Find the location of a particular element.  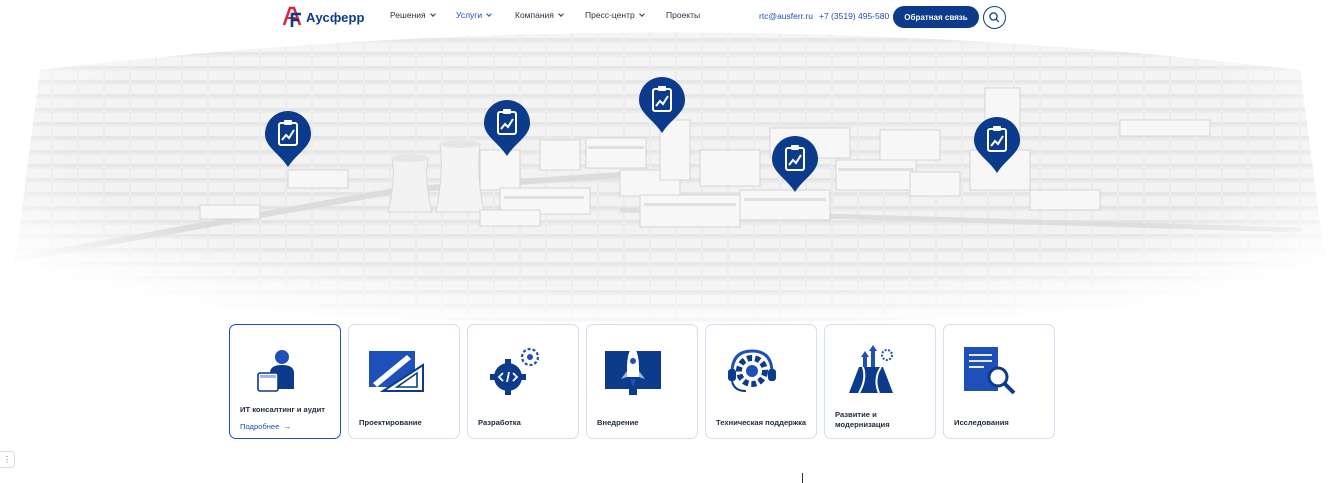

nav-item-solutions: Решения is located at coordinates (423, 15).